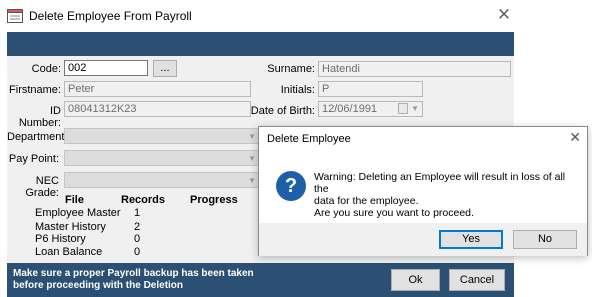 This screenshot has width=592, height=297. Describe the element at coordinates (137, 213) in the screenshot. I see `table-row-records: 1` at that location.